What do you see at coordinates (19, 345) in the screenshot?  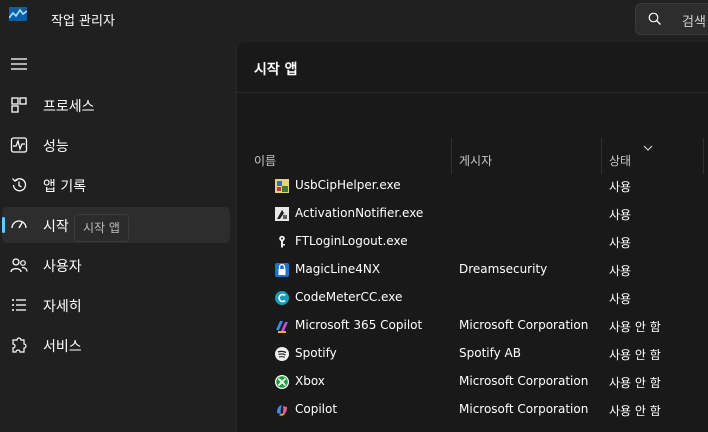 I see `services-puzzle-icon` at bounding box center [19, 345].